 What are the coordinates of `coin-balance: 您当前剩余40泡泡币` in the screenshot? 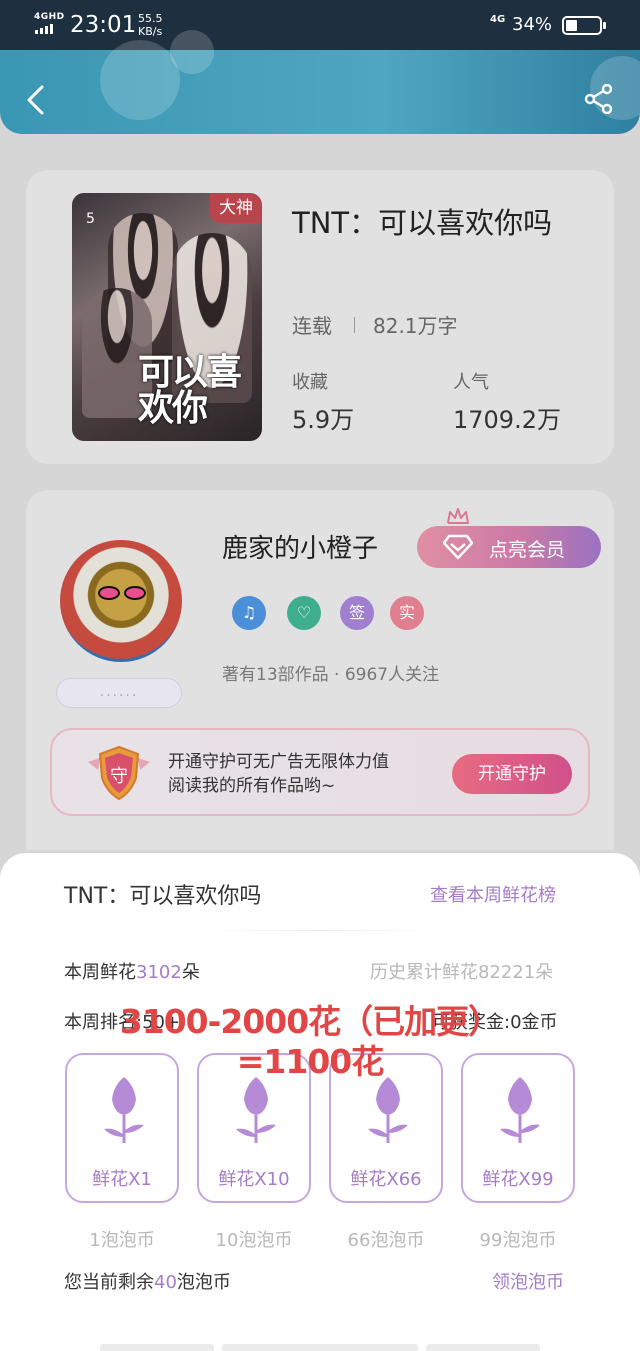 It's located at (147, 1281).